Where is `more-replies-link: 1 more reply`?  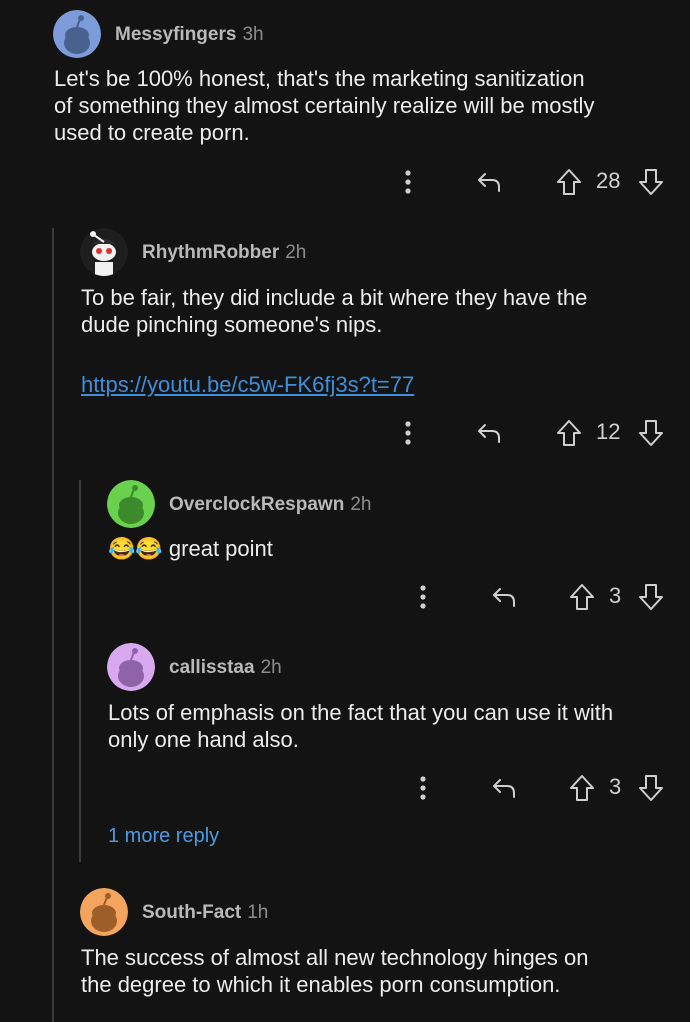 more-replies-link: 1 more reply is located at coordinates (163, 836).